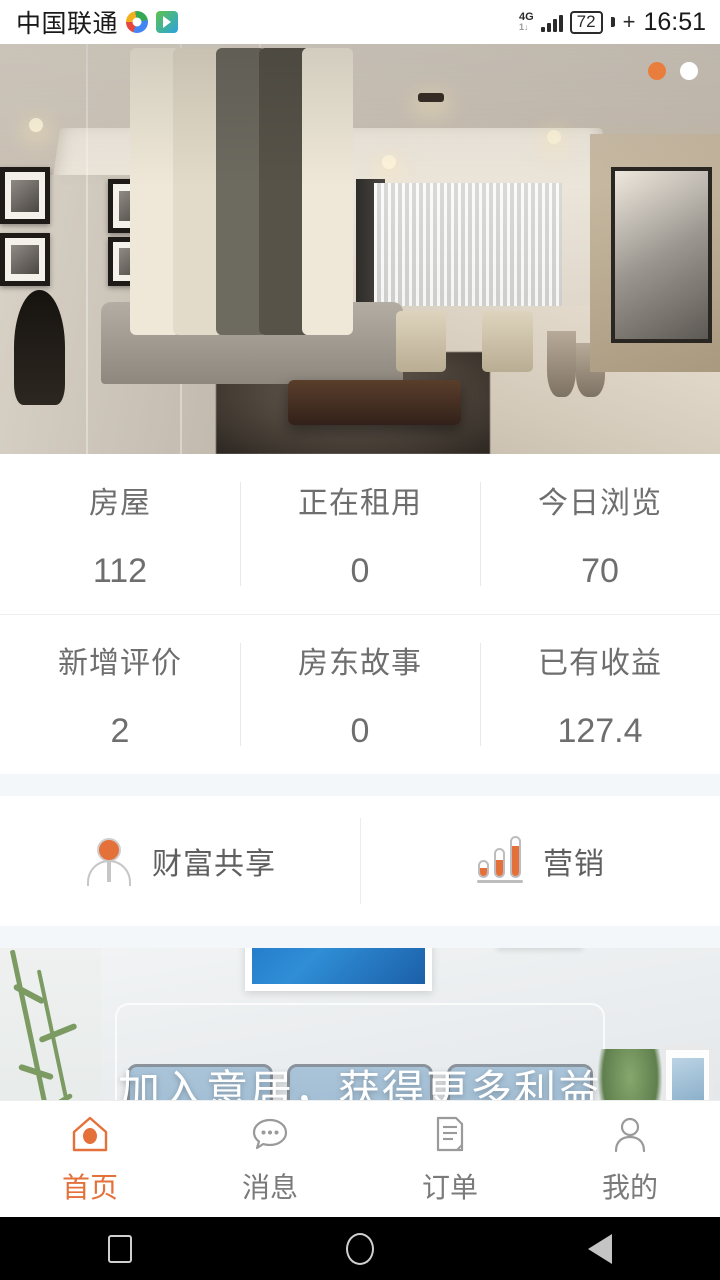 This screenshot has width=720, height=1280. Describe the element at coordinates (689, 71) in the screenshot. I see `carousel-dot-inactive` at that location.